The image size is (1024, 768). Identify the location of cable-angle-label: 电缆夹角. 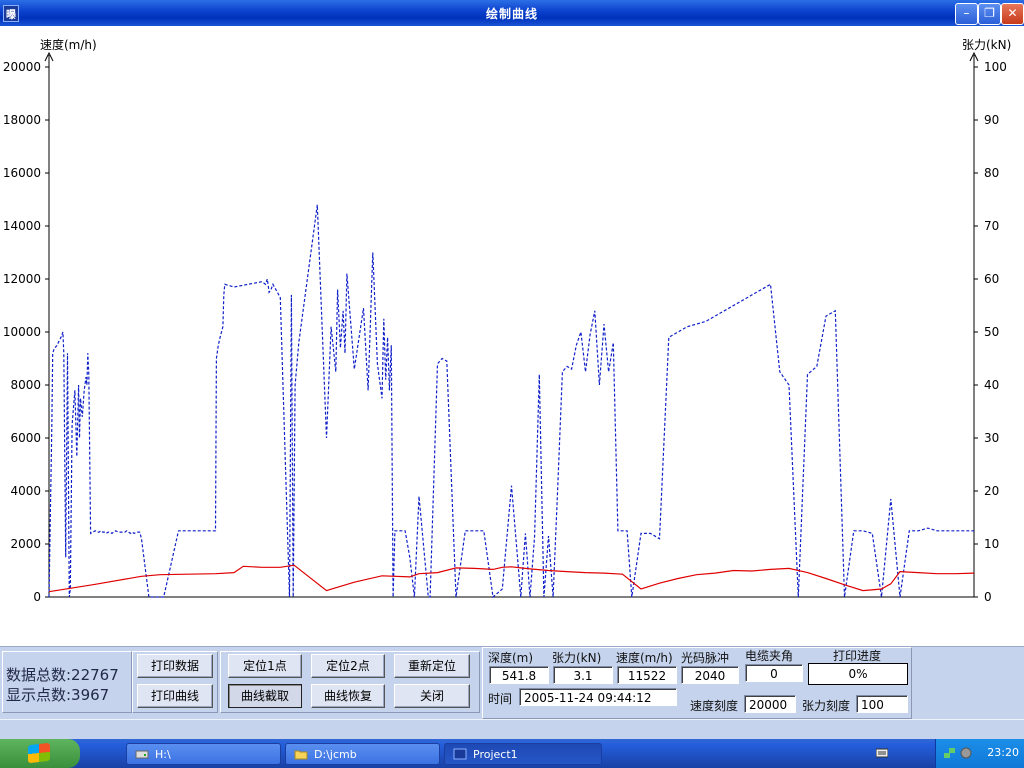
(769, 656).